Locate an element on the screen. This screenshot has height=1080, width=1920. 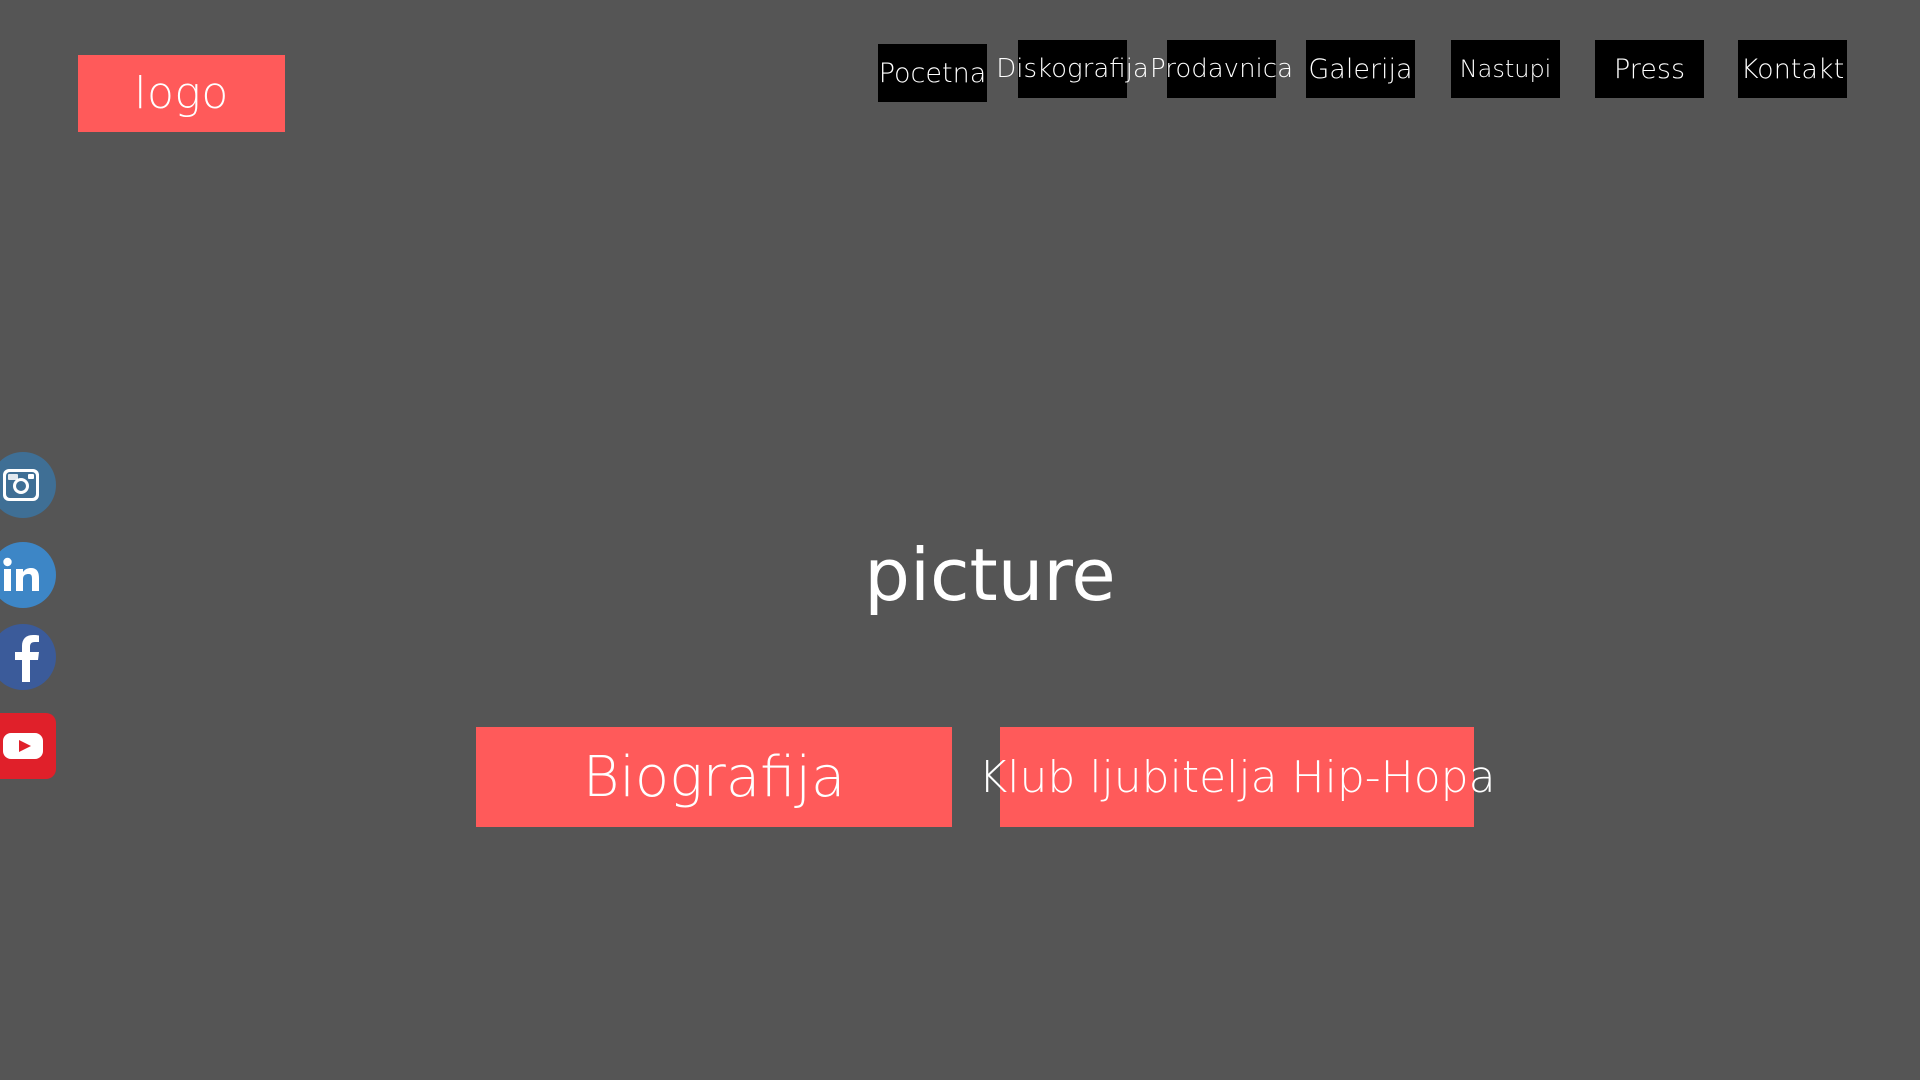
nav-item-prodavnica: Prodavnica is located at coordinates (1221, 69).